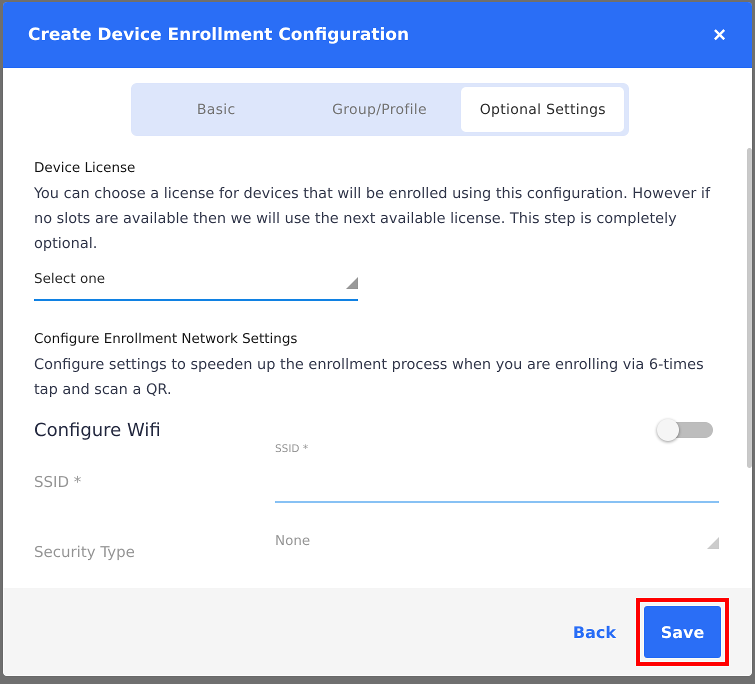 Image resolution: width=755 pixels, height=684 pixels. What do you see at coordinates (497, 544) in the screenshot?
I see `security-type-select: None` at bounding box center [497, 544].